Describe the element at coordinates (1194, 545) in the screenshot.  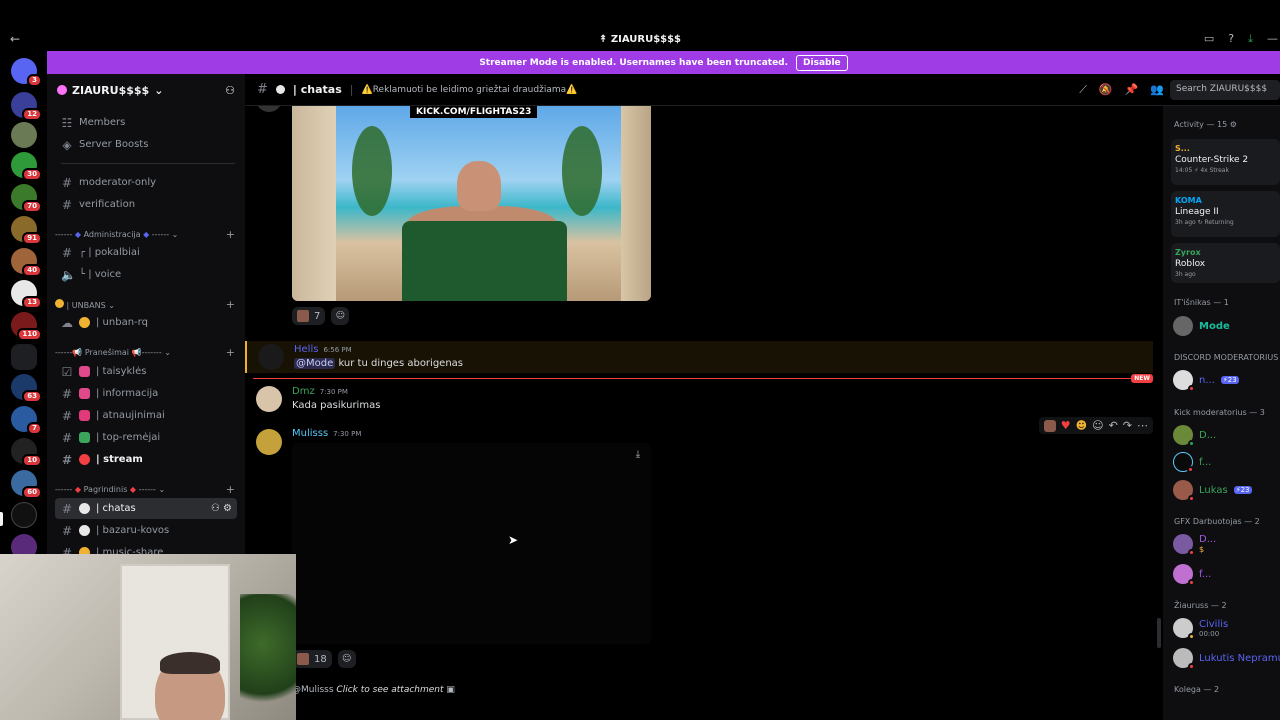
I see `member-item: D... $` at that location.